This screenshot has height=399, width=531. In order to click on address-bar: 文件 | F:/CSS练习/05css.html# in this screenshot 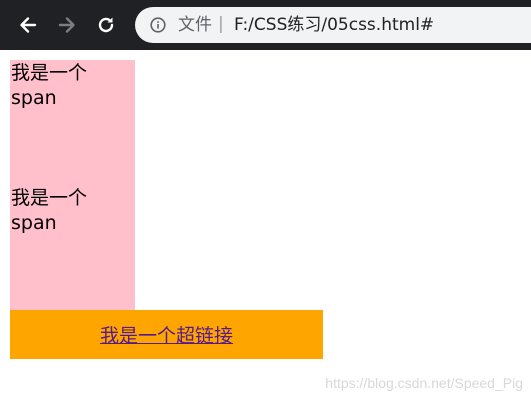, I will do `click(333, 25)`.